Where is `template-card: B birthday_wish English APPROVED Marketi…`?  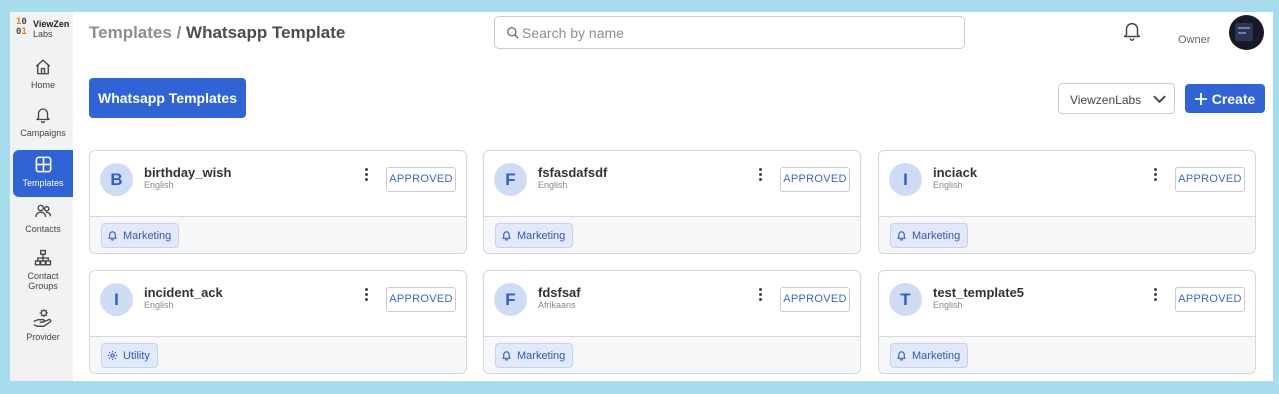 template-card: B birthday_wish English APPROVED Marketi… is located at coordinates (278, 202).